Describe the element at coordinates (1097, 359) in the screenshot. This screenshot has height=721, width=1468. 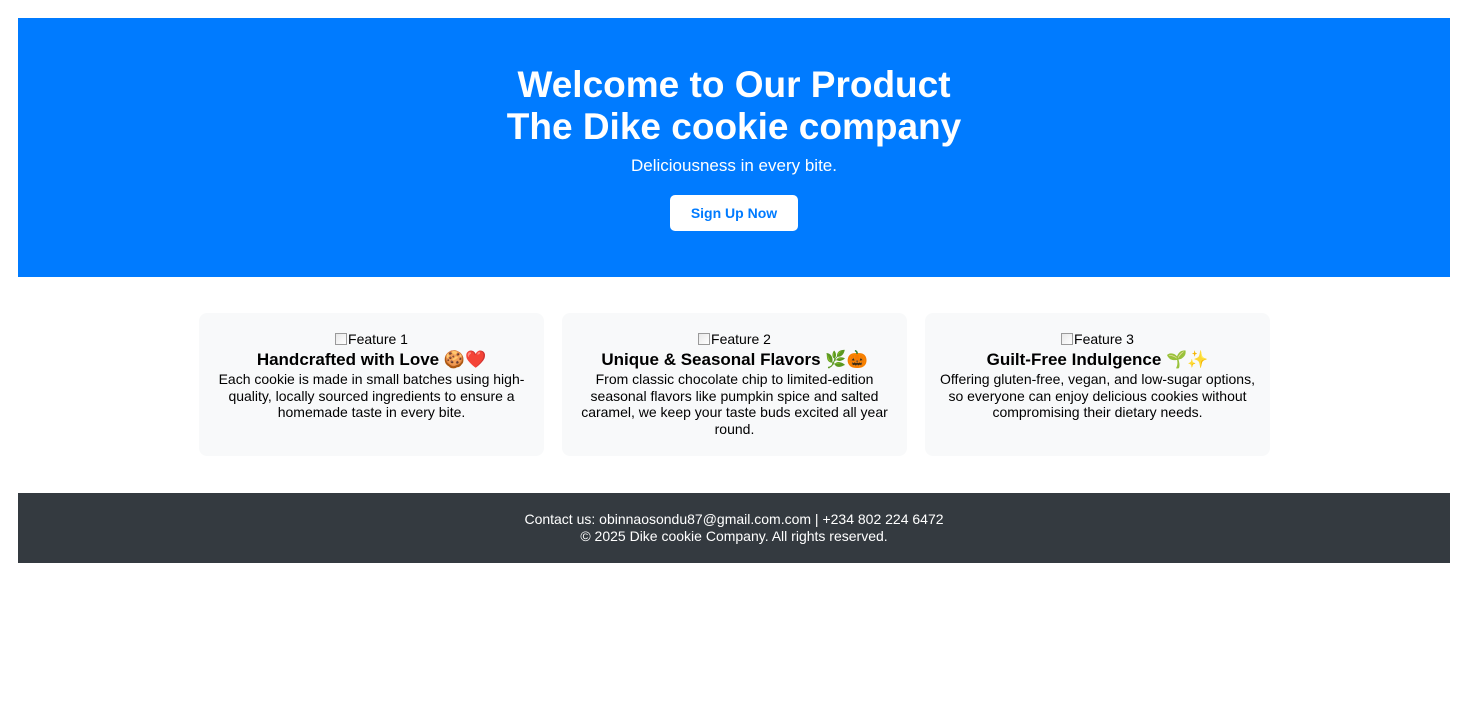
I see `feature-3-title: Guilt-Free Indulgence 🌱✨` at that location.